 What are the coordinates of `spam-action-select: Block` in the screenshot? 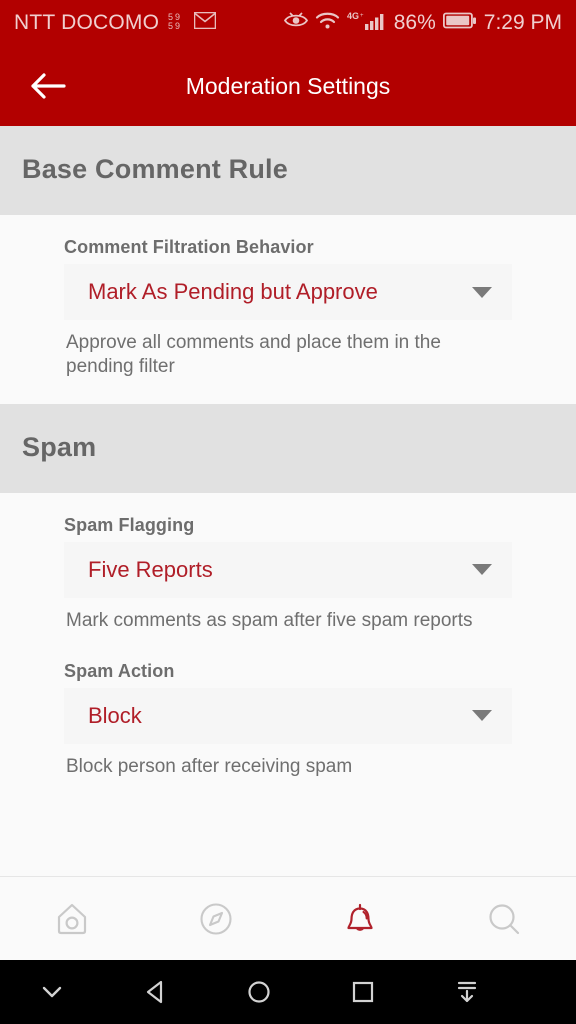 It's located at (288, 715).